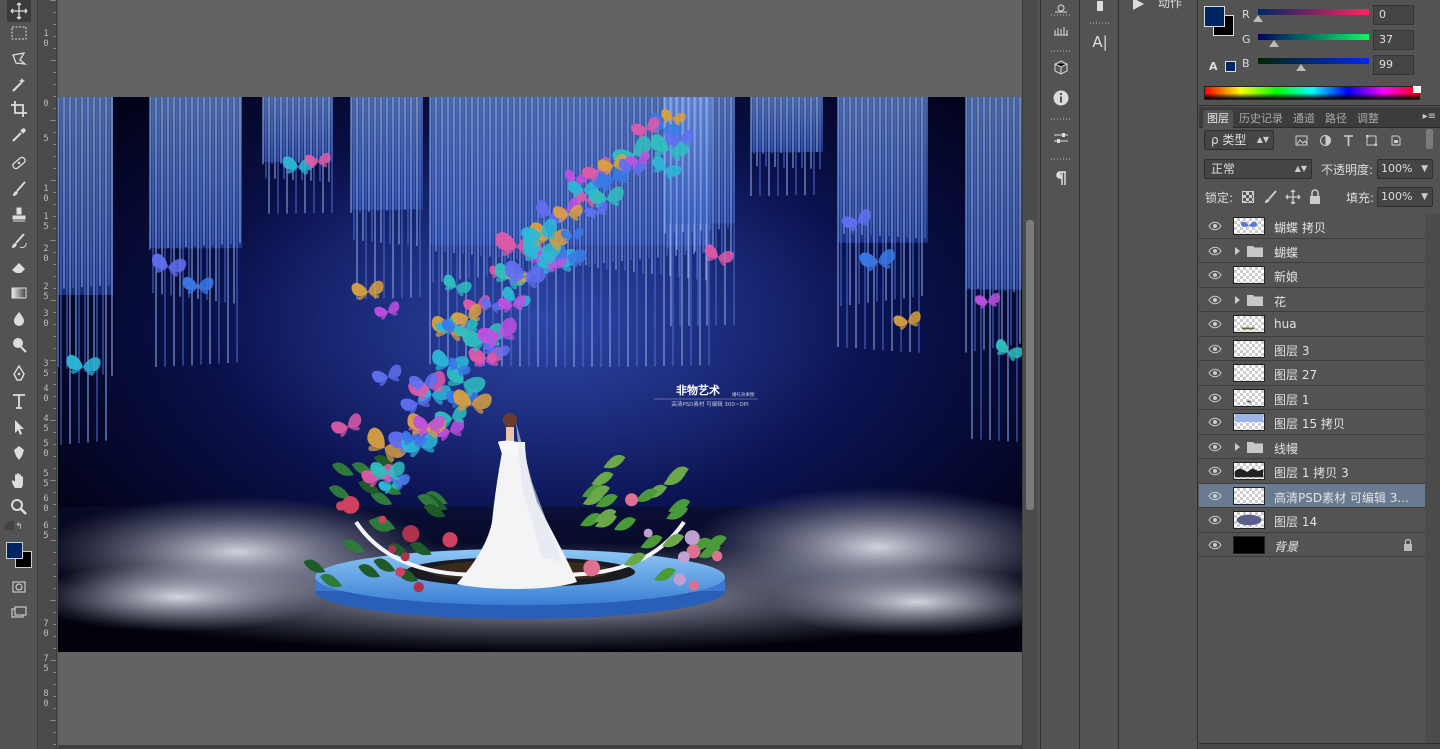 The height and width of the screenshot is (749, 1440). I want to click on marquee-tool-icon, so click(19, 33).